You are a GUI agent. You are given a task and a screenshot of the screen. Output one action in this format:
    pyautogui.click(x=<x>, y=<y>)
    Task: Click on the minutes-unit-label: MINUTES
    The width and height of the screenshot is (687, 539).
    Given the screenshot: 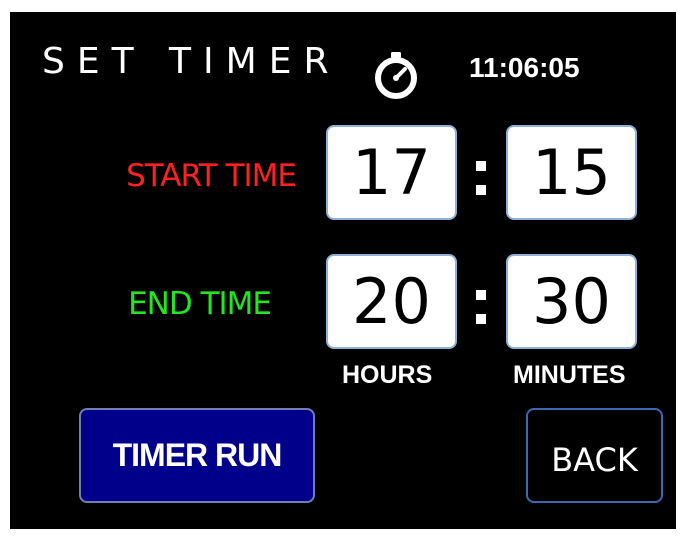 What is the action you would take?
    pyautogui.click(x=569, y=375)
    